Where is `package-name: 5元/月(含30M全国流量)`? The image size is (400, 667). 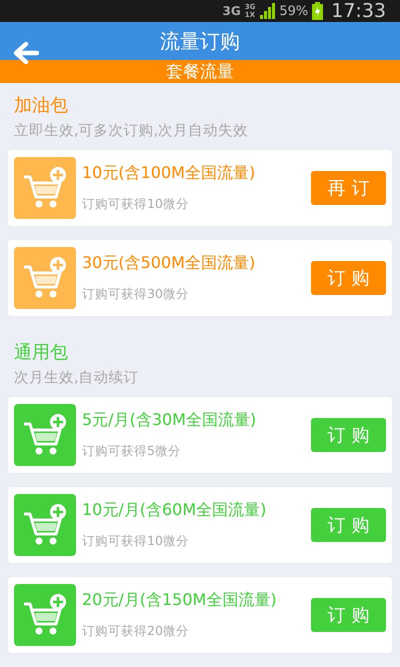
package-name: 5元/月(含30M全国流量) is located at coordinates (170, 420).